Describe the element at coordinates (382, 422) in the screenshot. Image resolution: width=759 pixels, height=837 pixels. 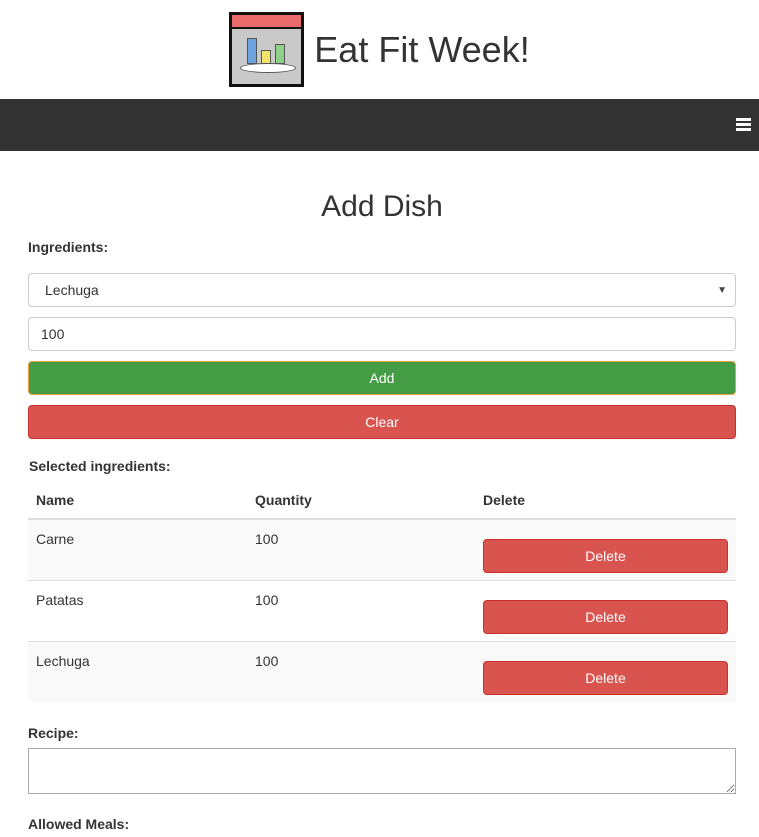
I see `clear-button: Clear` at that location.